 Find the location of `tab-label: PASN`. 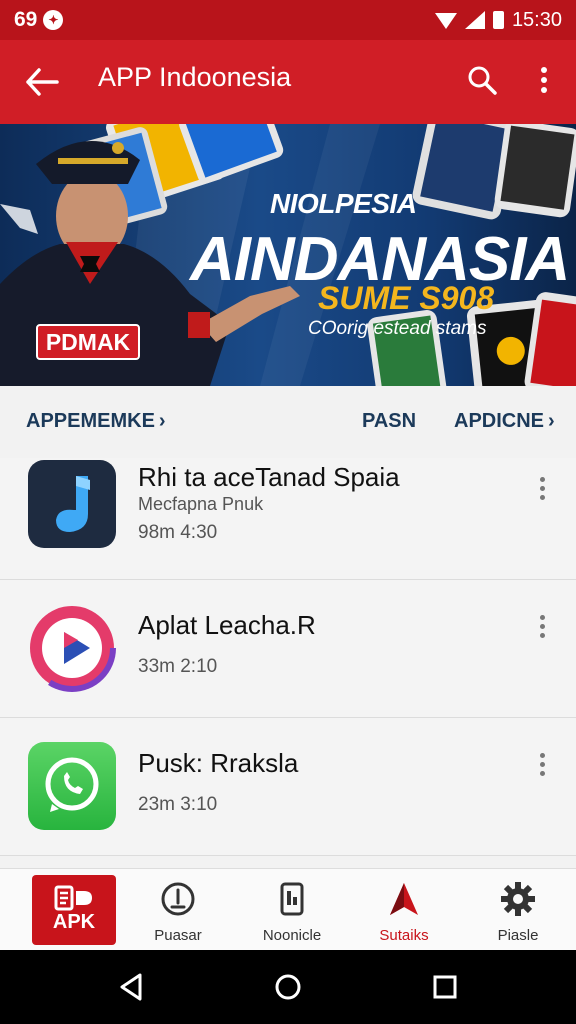

tab-label: PASN is located at coordinates (389, 421).